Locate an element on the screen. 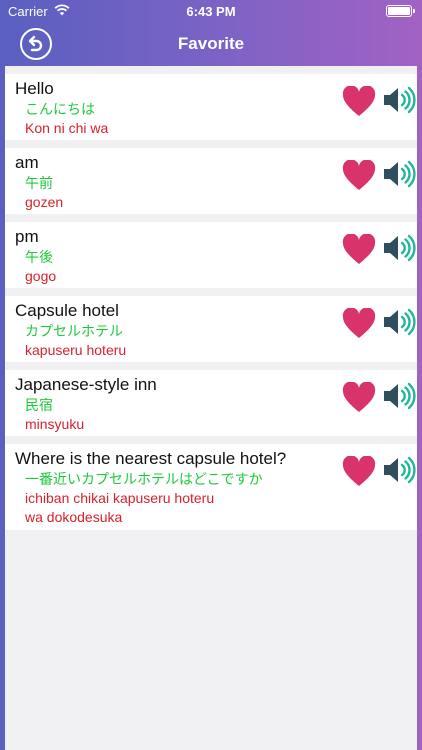 The height and width of the screenshot is (750, 422). romaji-line: minsyuku is located at coordinates (55, 424).